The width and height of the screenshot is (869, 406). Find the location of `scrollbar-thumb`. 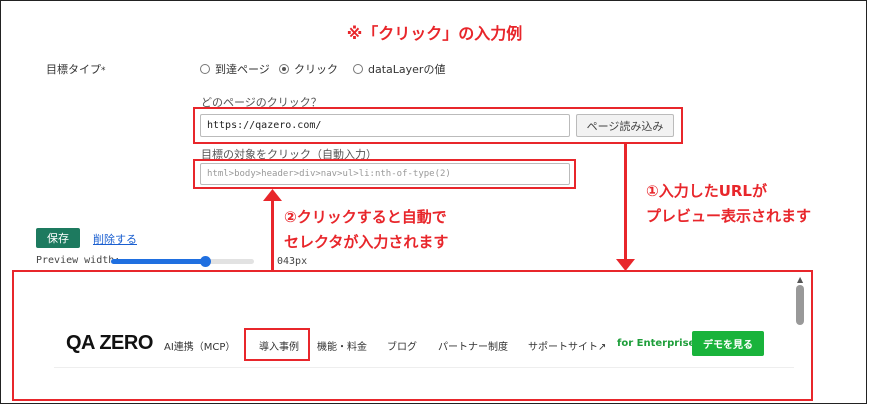

scrollbar-thumb is located at coordinates (800, 305).